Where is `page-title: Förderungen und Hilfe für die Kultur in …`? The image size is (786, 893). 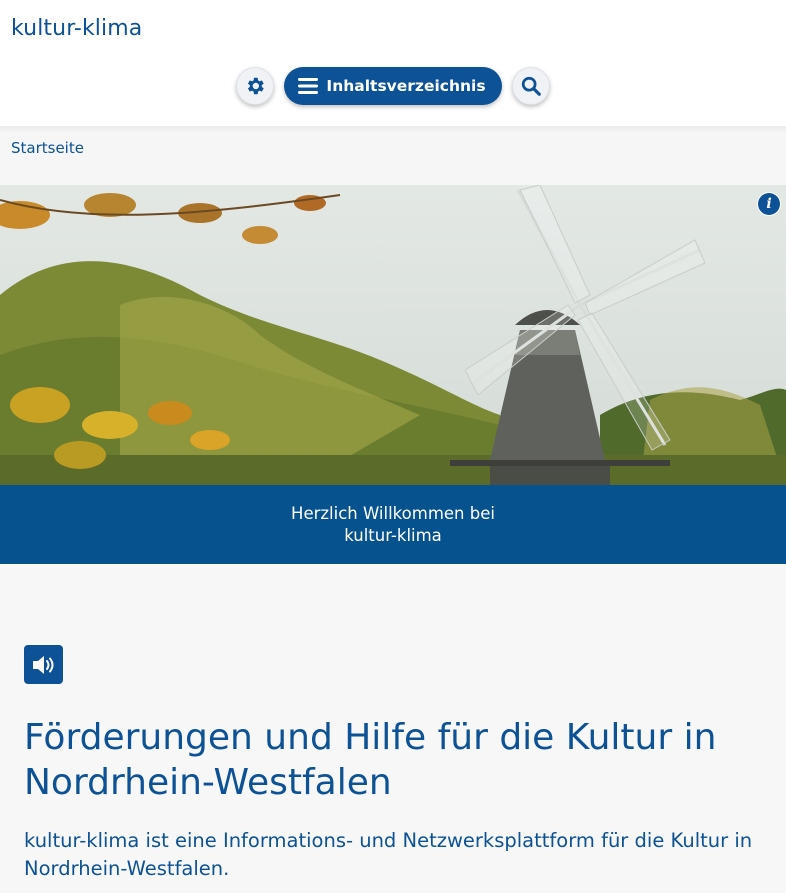 page-title: Förderungen und Hilfe für die Kultur in … is located at coordinates (370, 760).